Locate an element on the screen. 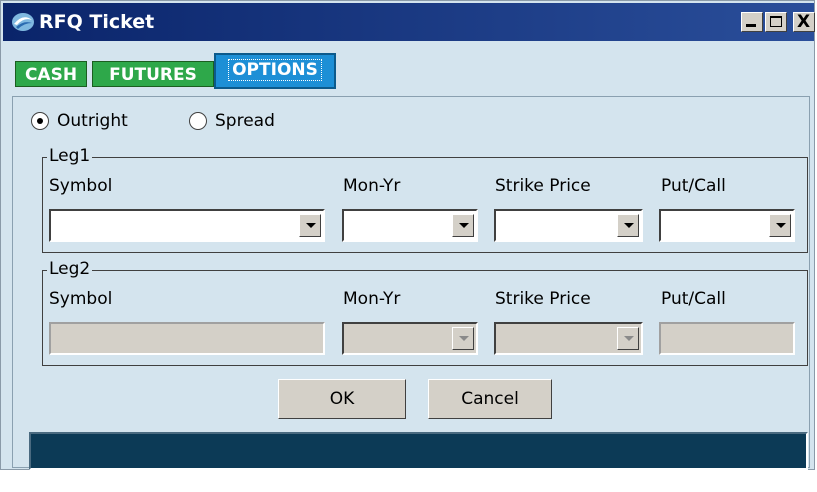 The image size is (817, 492). leg2-strike-label: Strike Price is located at coordinates (543, 299).